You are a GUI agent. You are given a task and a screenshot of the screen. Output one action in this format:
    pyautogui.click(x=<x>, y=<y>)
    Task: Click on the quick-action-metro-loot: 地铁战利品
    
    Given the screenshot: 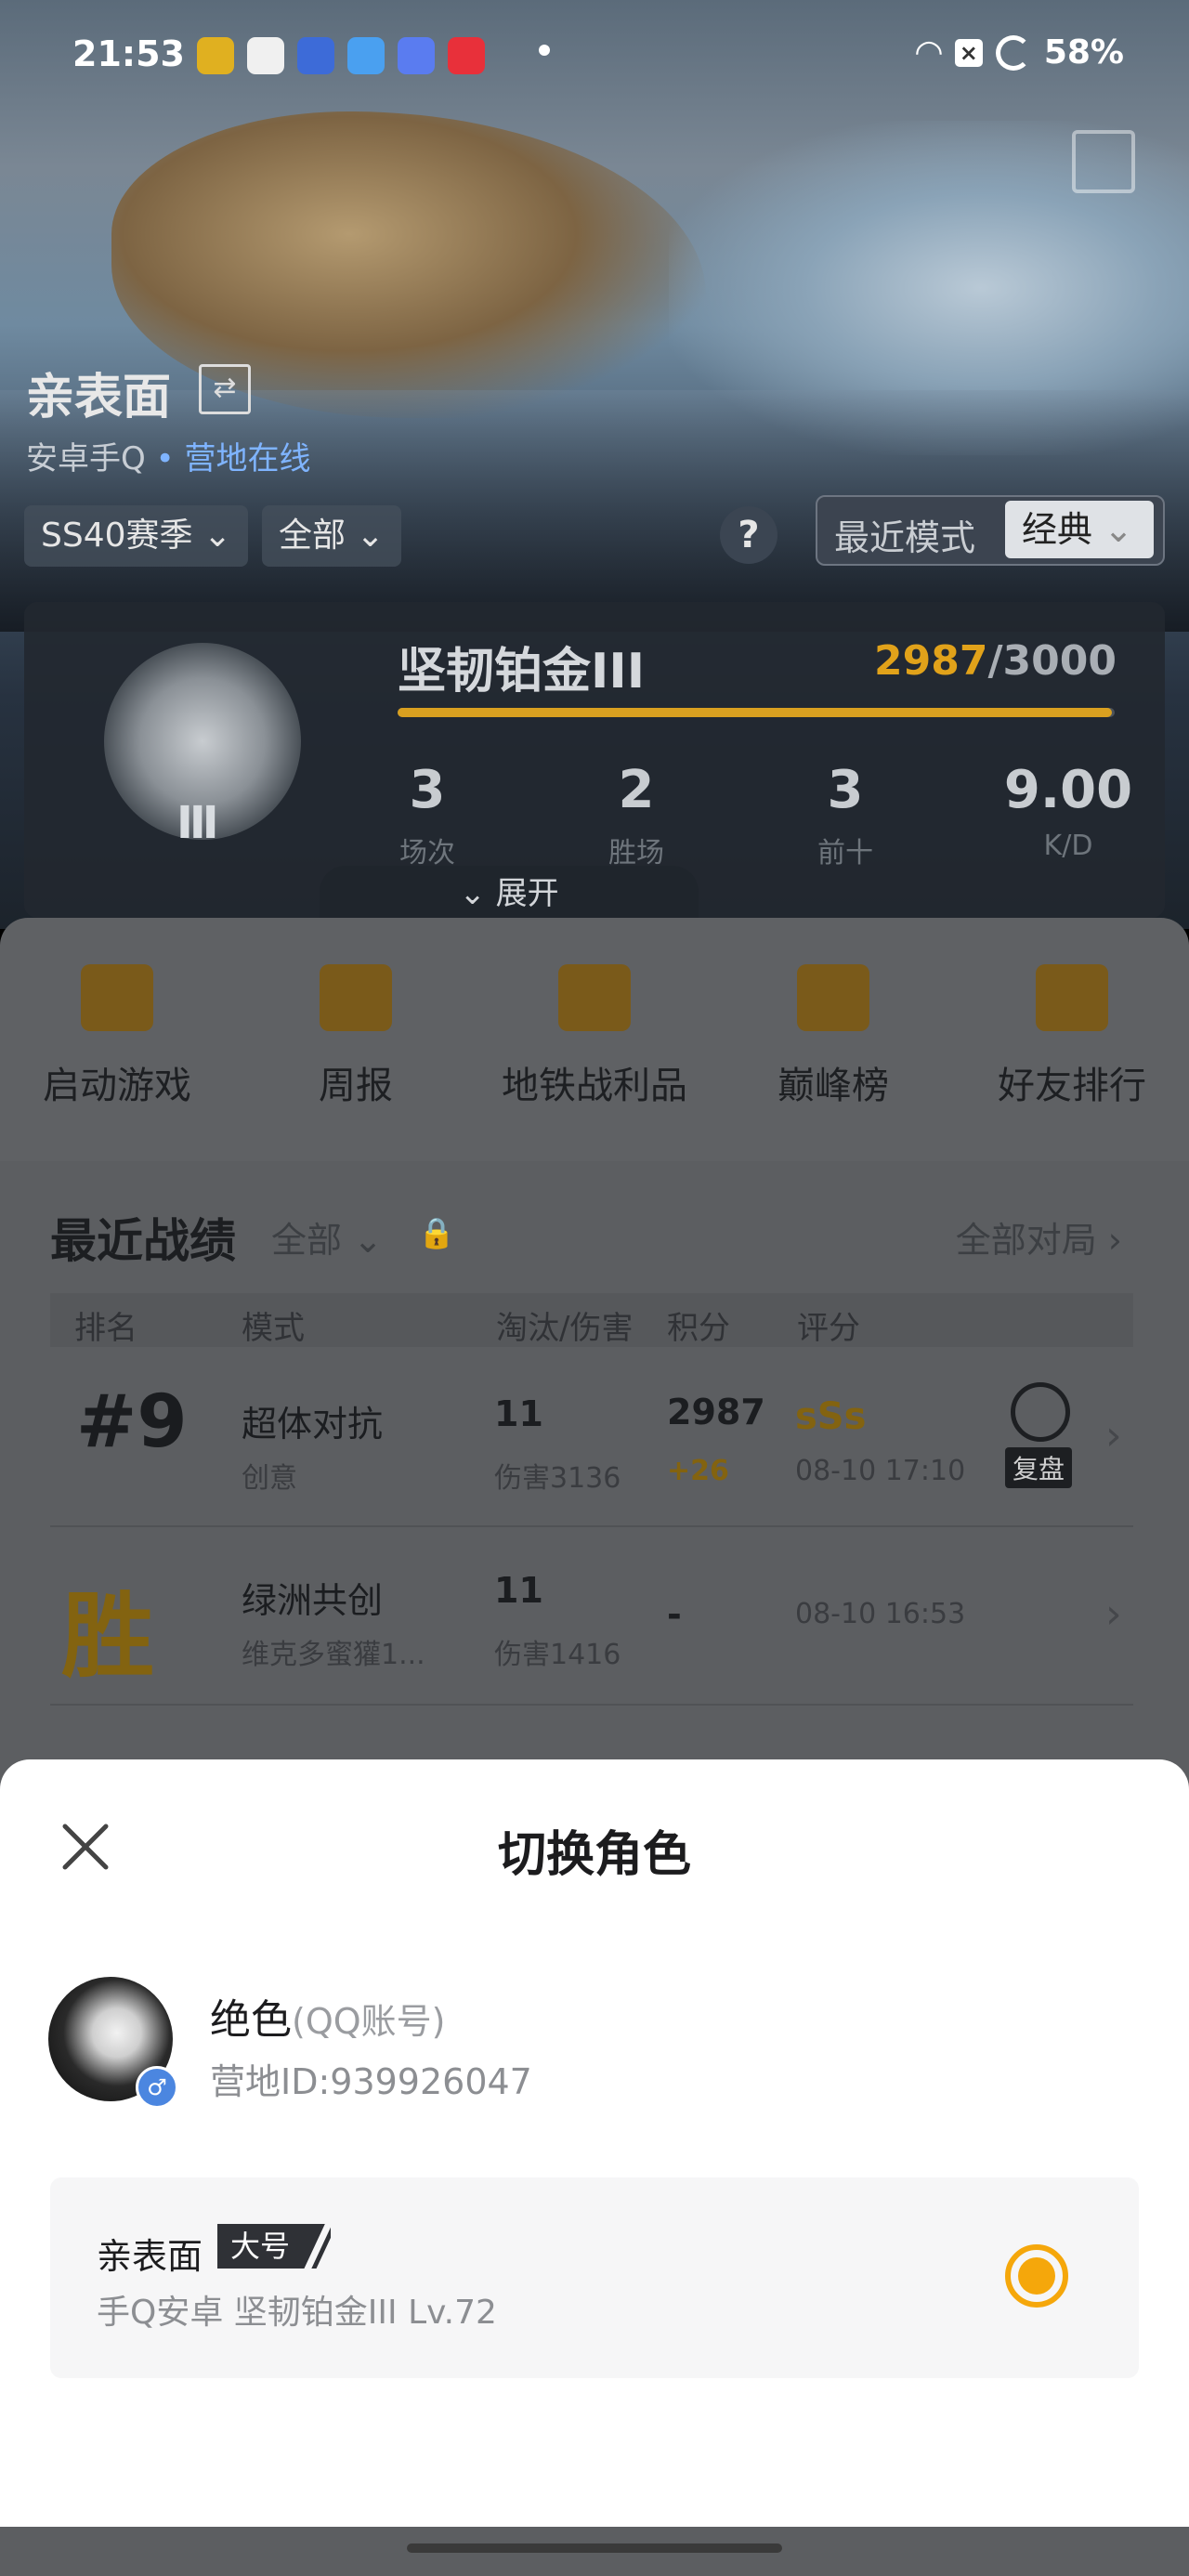 What is the action you would take?
    pyautogui.click(x=594, y=1036)
    